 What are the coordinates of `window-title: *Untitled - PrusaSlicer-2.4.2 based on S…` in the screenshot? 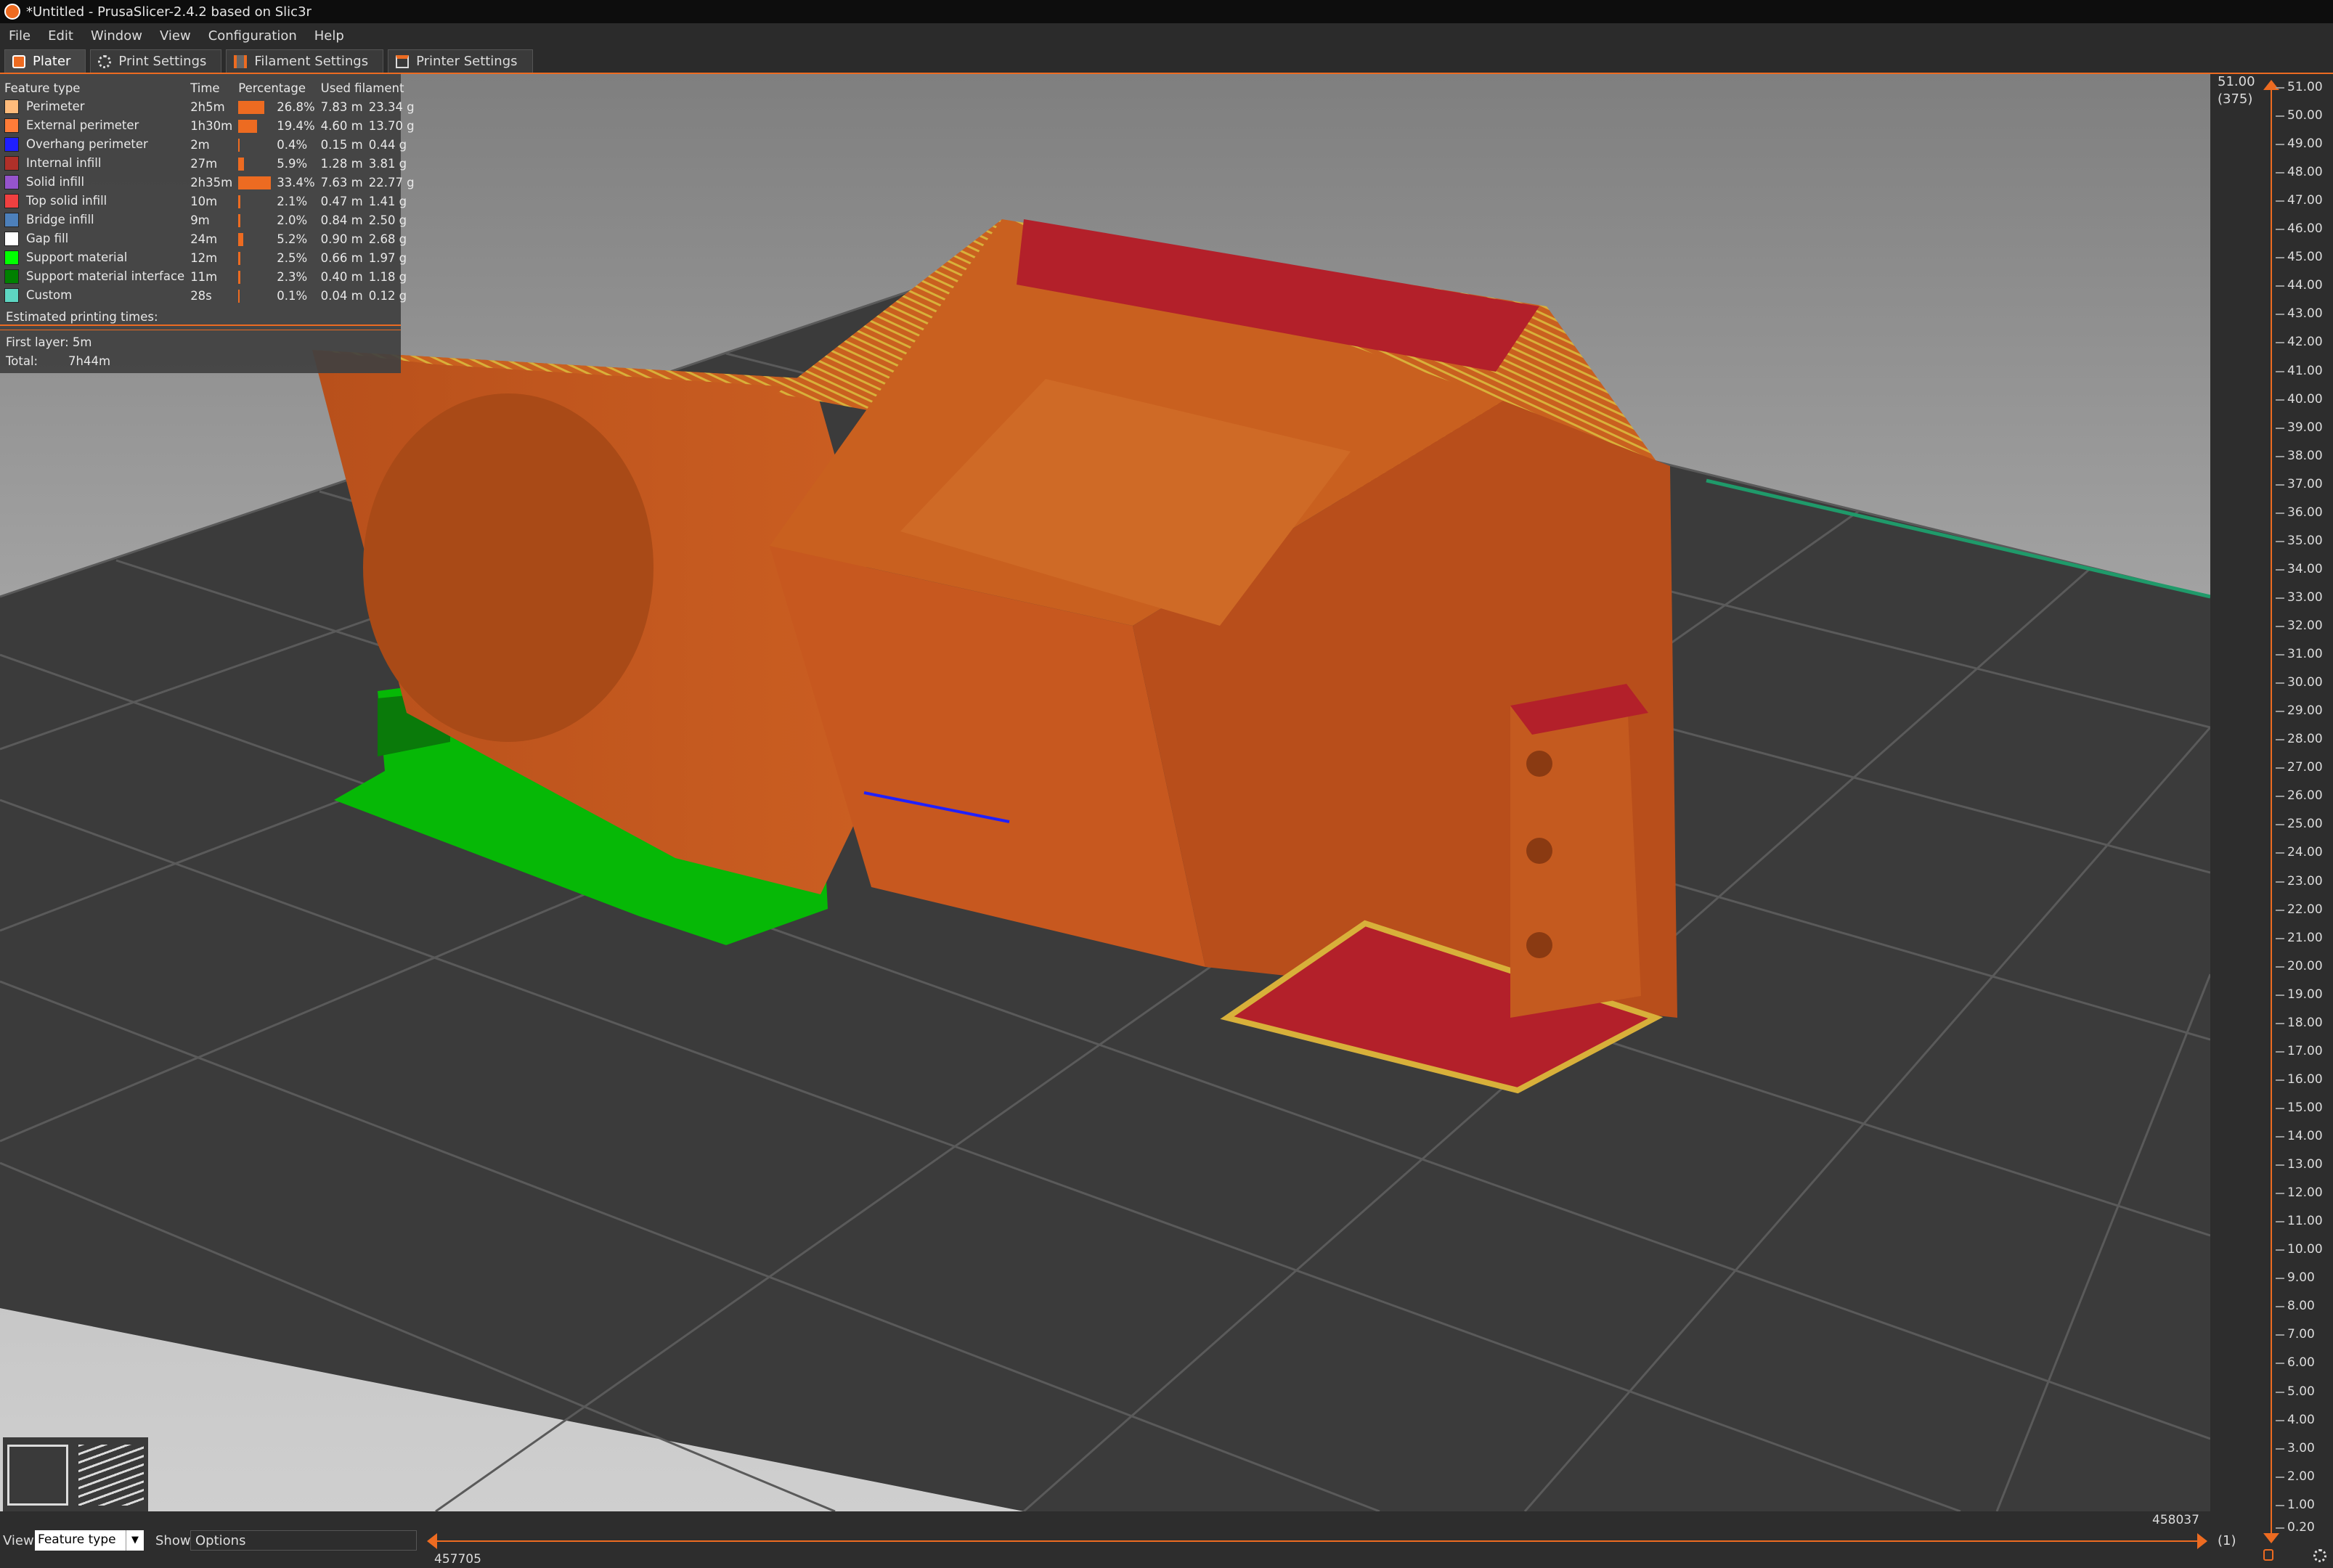 It's located at (169, 12).